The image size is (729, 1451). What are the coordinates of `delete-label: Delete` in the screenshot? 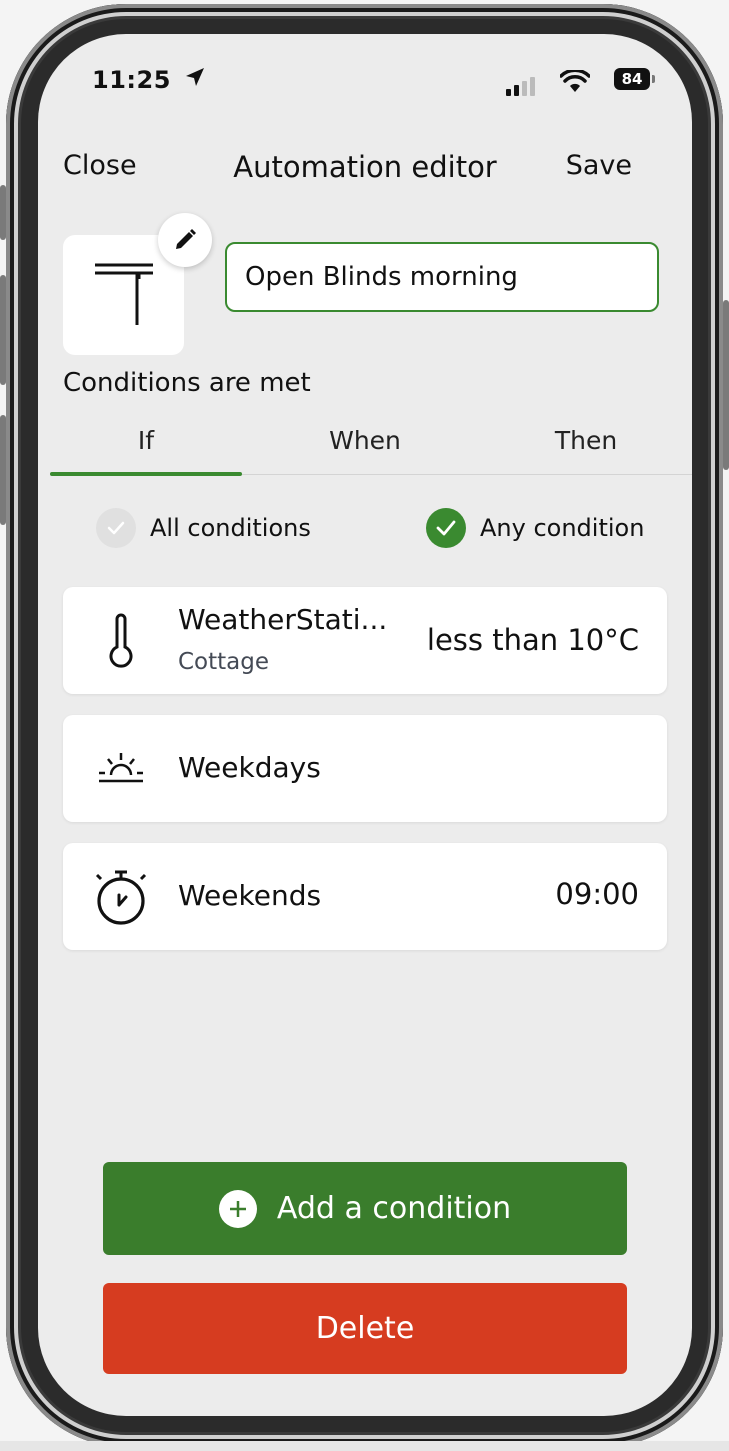 It's located at (365, 1328).